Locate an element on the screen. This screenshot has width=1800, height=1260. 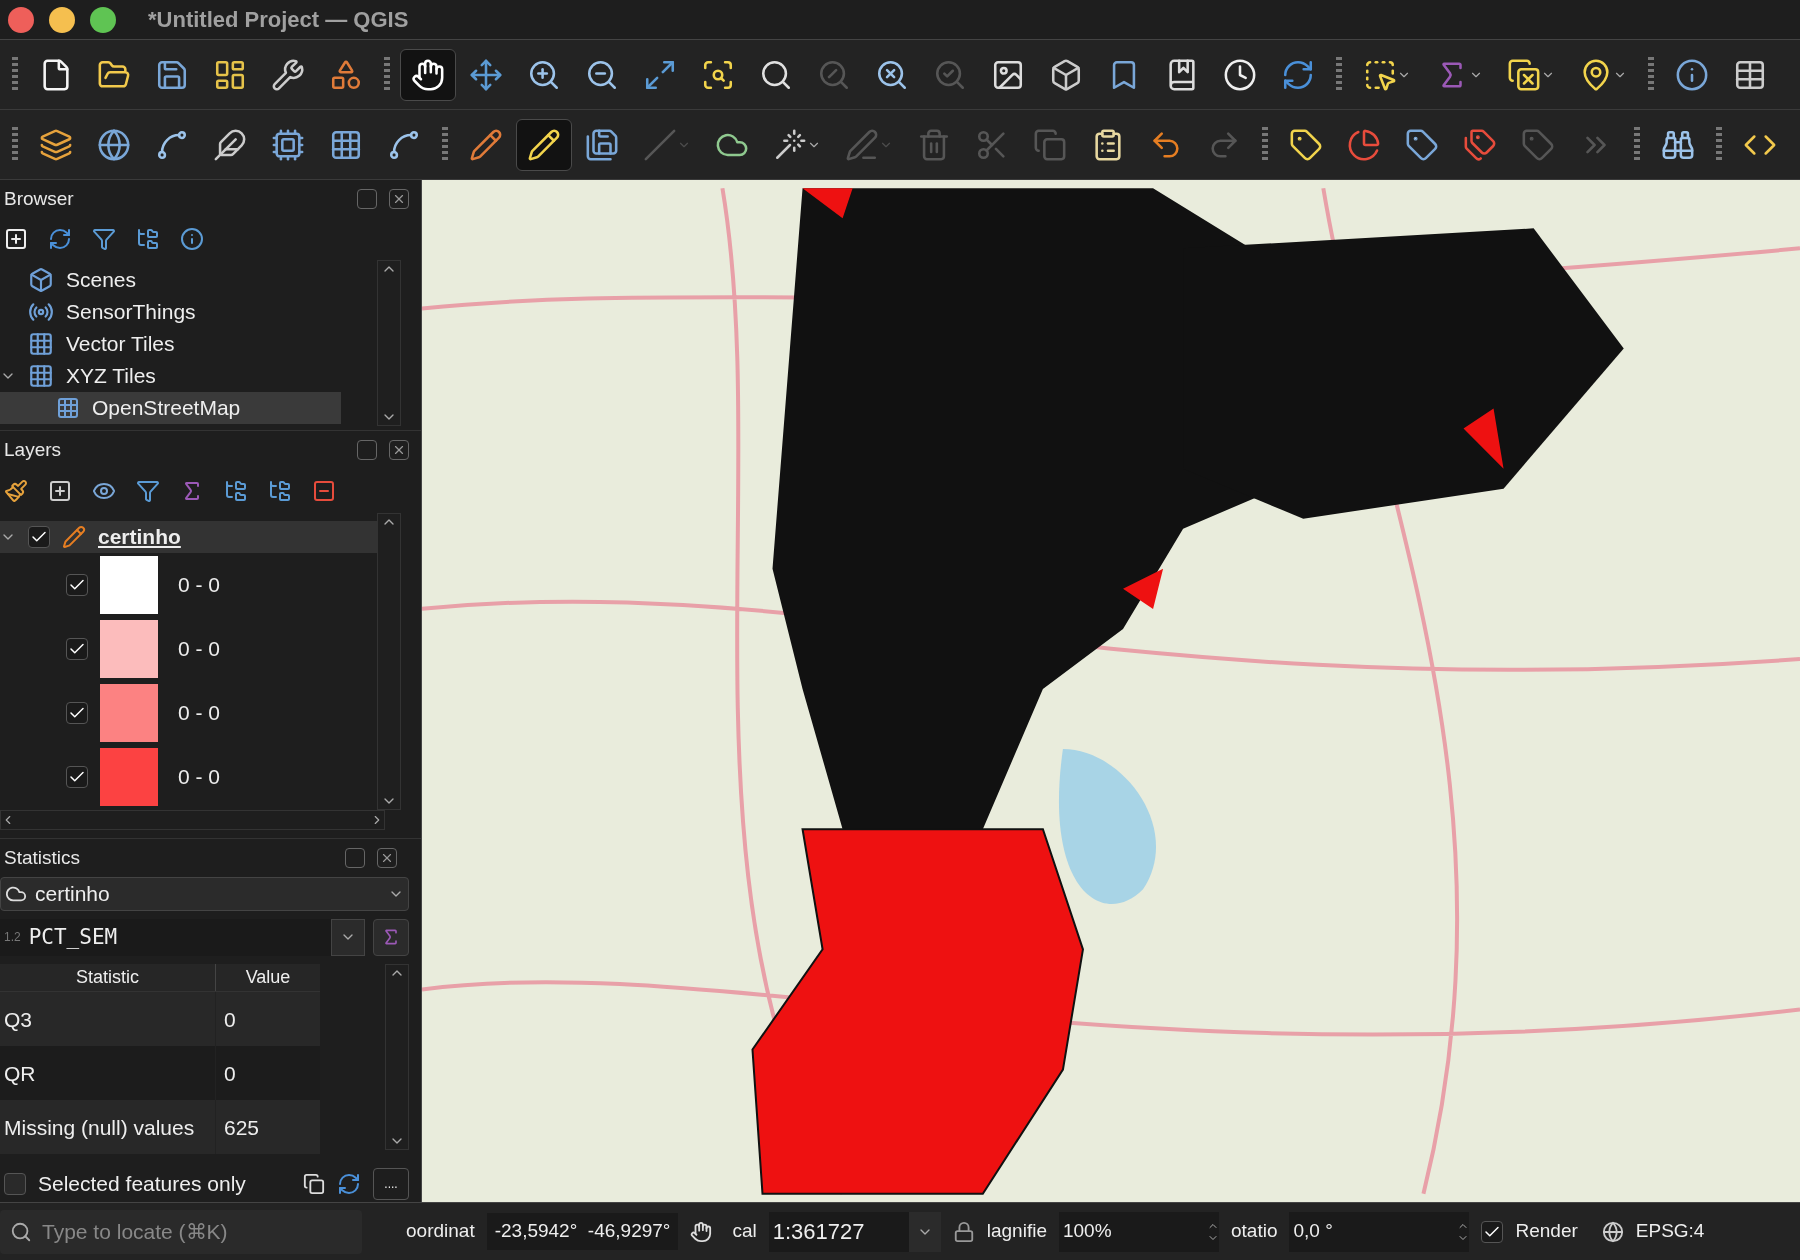
render-label: Render is located at coordinates (1546, 1231).